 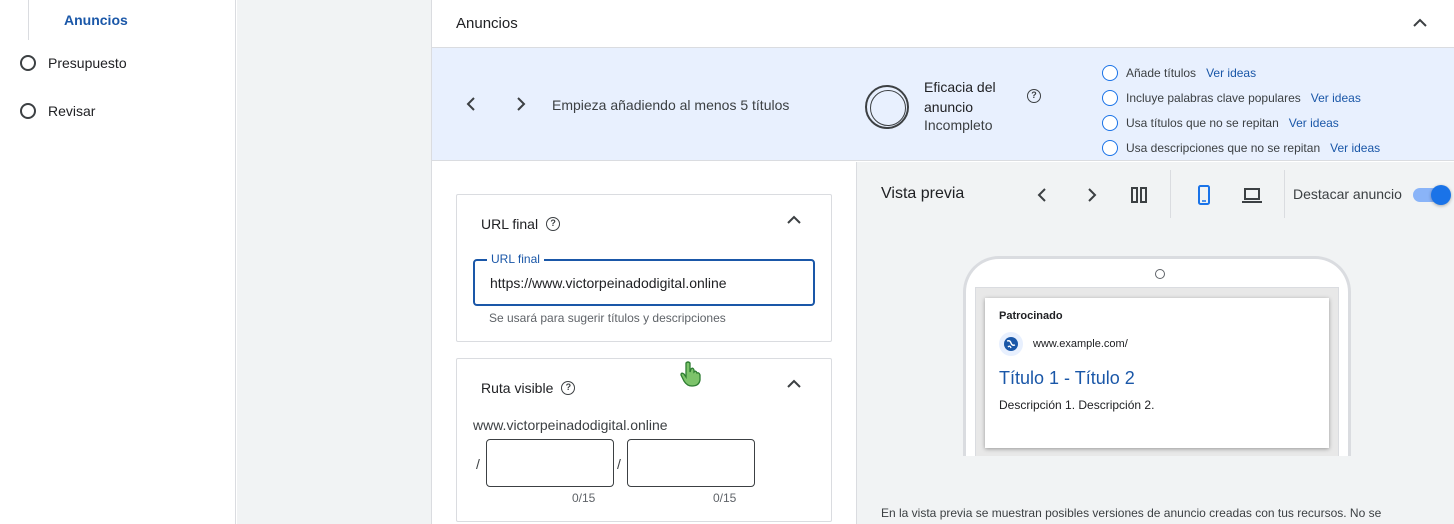 What do you see at coordinates (1223, 147) in the screenshot?
I see `tip-text: Usa descripciones que no se repitan` at bounding box center [1223, 147].